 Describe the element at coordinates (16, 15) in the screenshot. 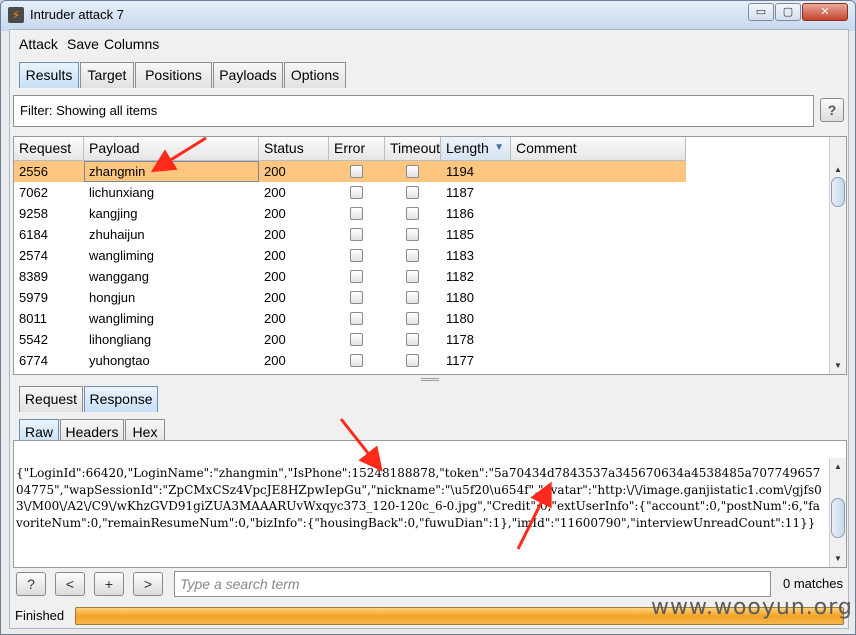

I see `burp-app-icon: ⚡` at that location.